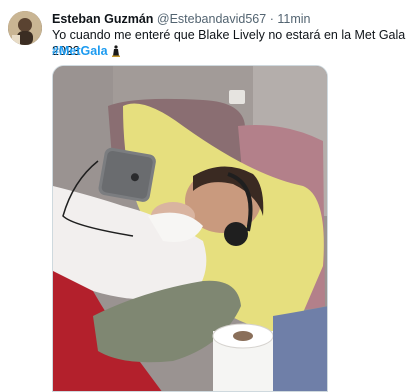 This screenshot has height=392, width=420. I want to click on avatar-image, so click(25, 28).